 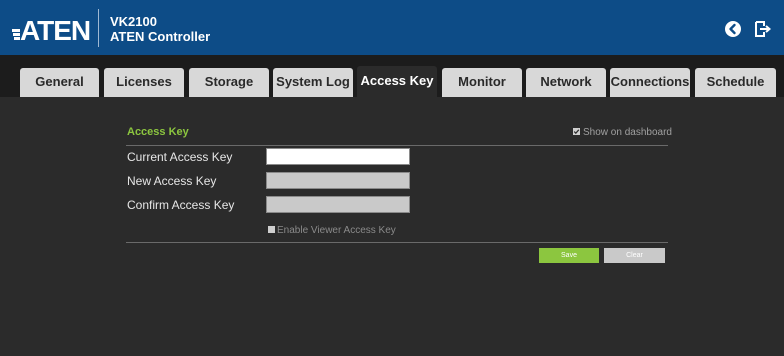 I want to click on show-on-dashboard-label: Show on dashboard, so click(x=627, y=132).